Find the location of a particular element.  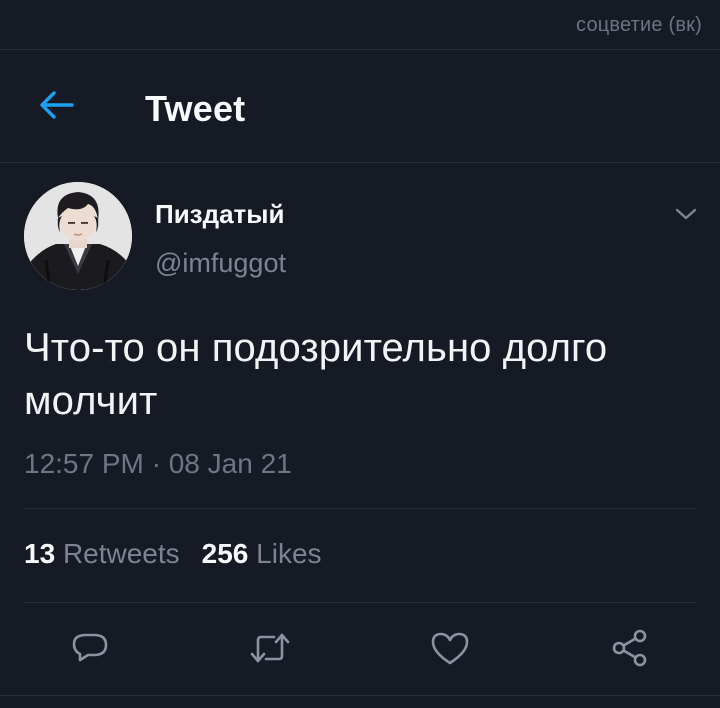

more-options-button is located at coordinates (686, 214).